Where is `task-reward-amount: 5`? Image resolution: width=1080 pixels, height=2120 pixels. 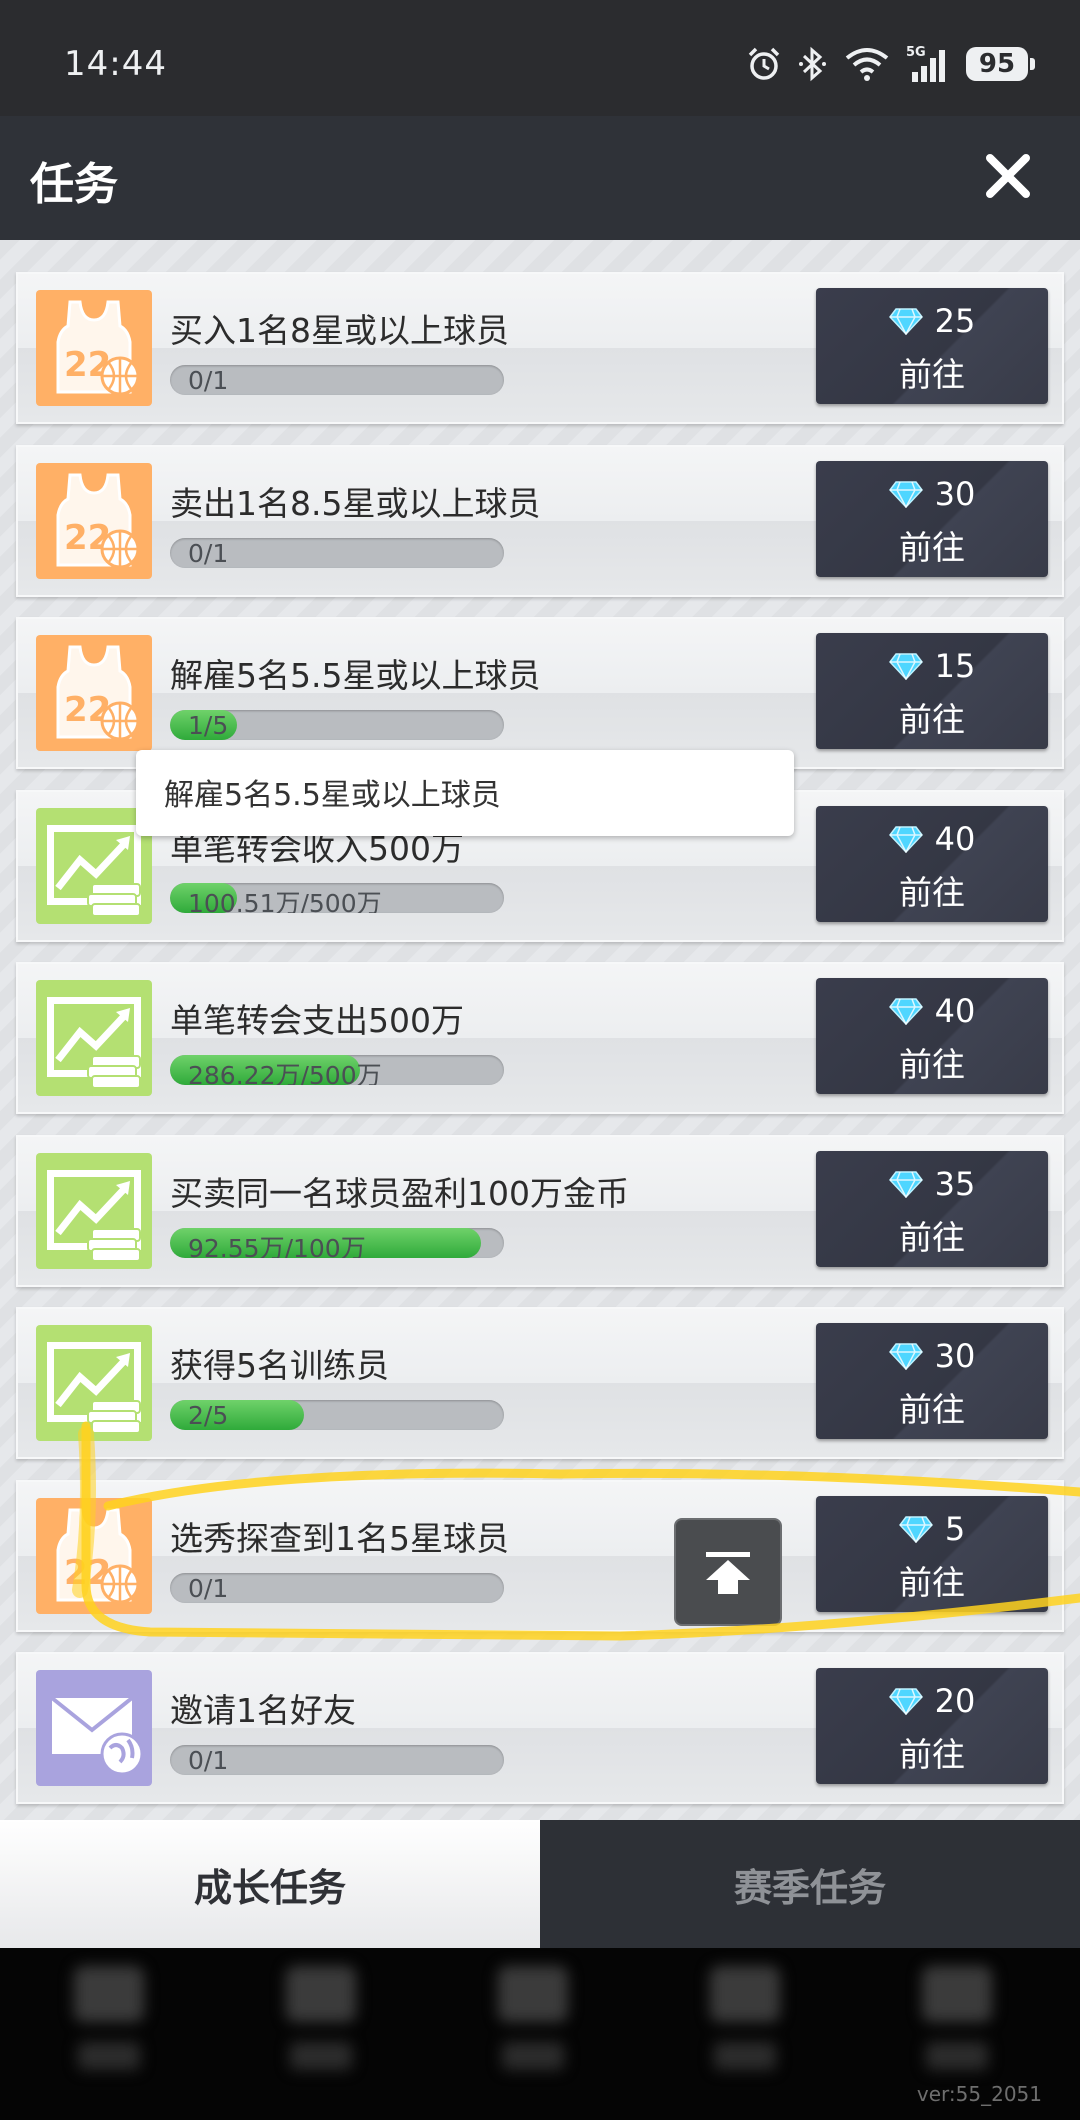 task-reward-amount: 5 is located at coordinates (955, 1529).